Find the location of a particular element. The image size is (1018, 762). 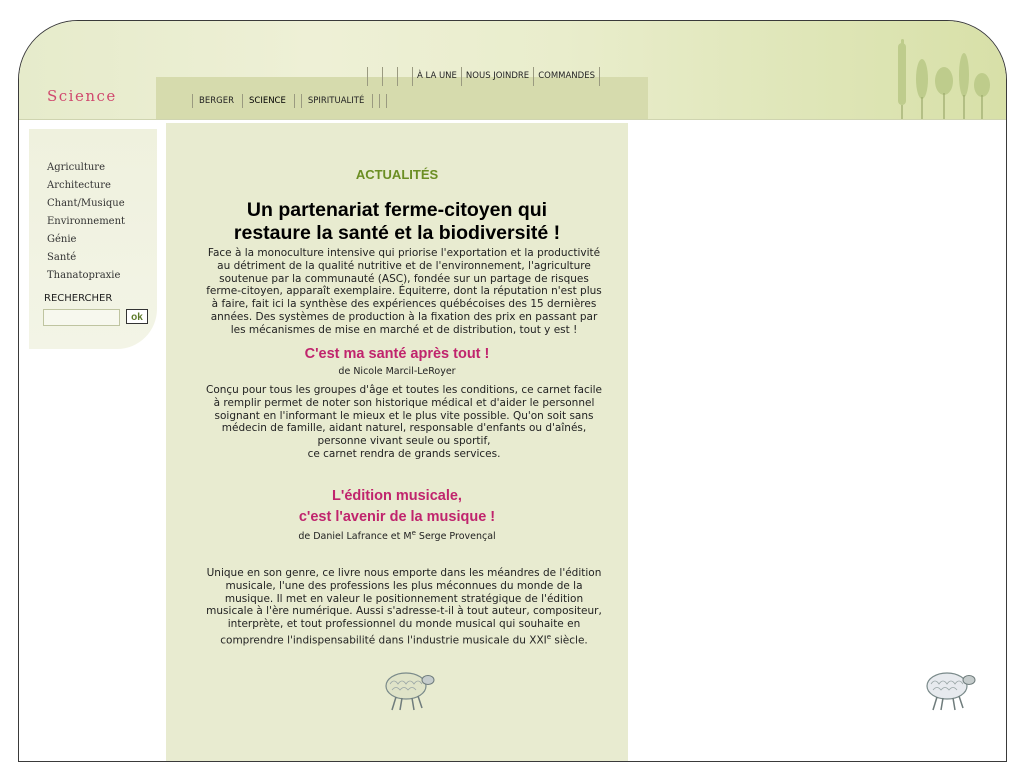

sub-nav: BERGER SCIENCE SPIRITUALITÉ is located at coordinates (292, 101).